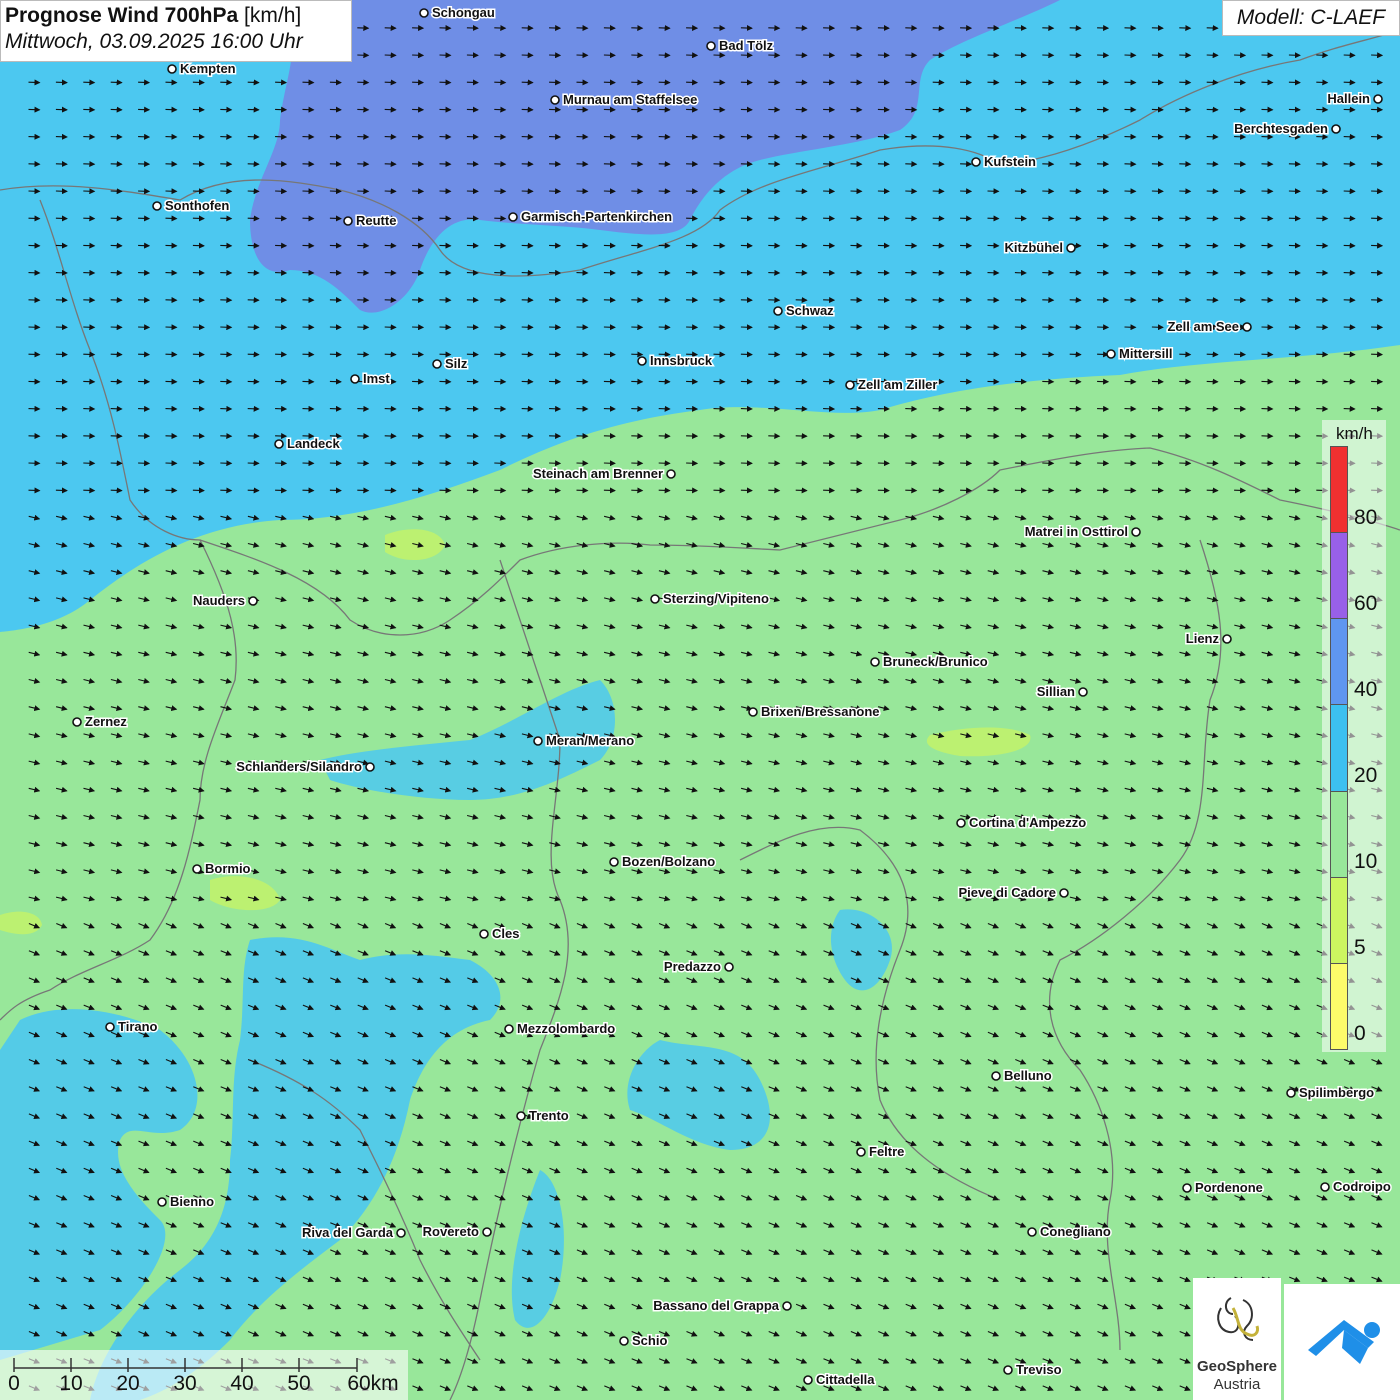  Describe the element at coordinates (543, 1116) in the screenshot. I see `city-marker: Trento` at that location.